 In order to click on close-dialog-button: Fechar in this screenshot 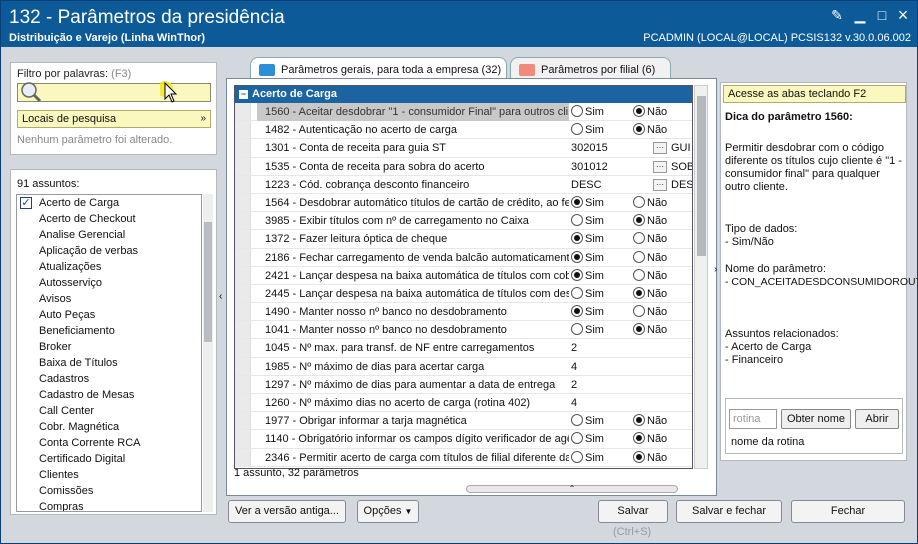, I will do `click(848, 511)`.